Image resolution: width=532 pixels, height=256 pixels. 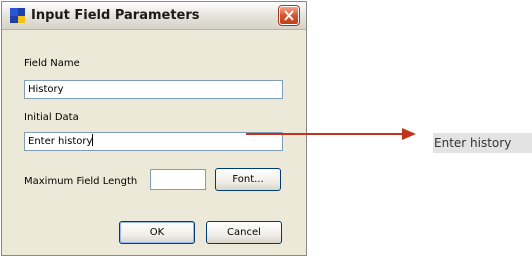 I want to click on ok-button: OK, so click(x=157, y=232).